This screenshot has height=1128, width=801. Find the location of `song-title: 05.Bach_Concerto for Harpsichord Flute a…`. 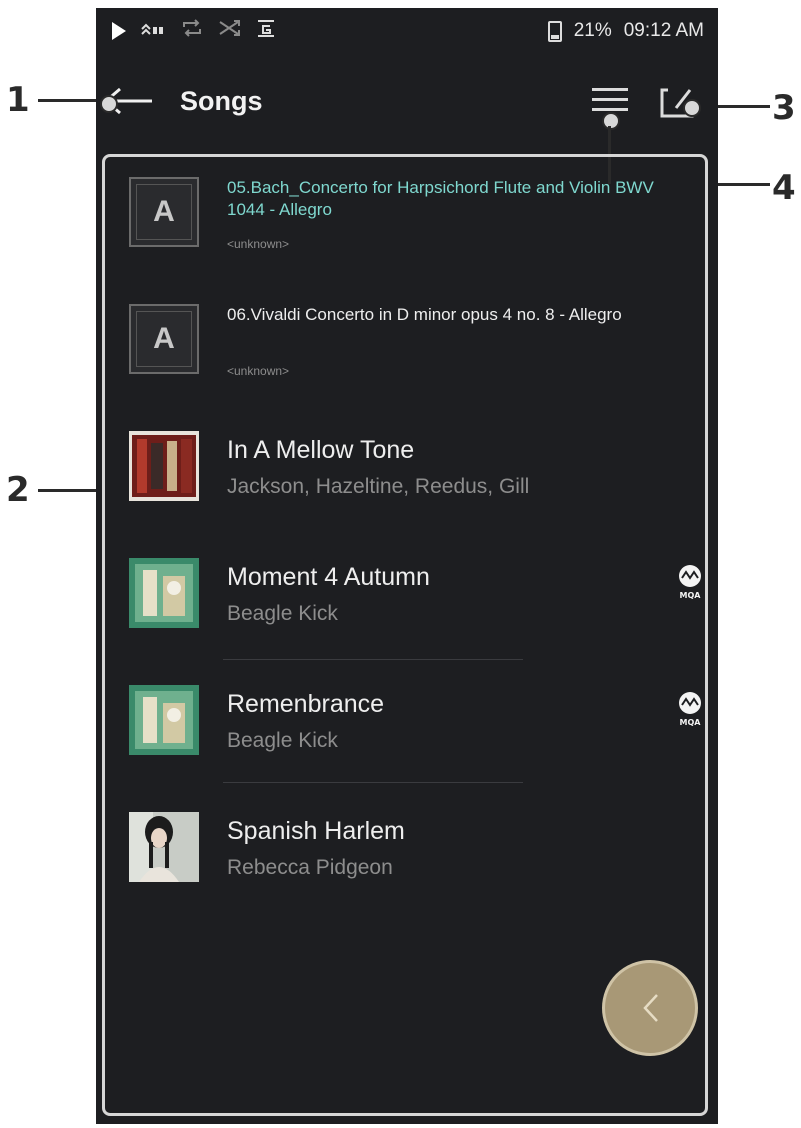

song-title: 05.Bach_Concerto for Harpsichord Flute a… is located at coordinates (440, 198).